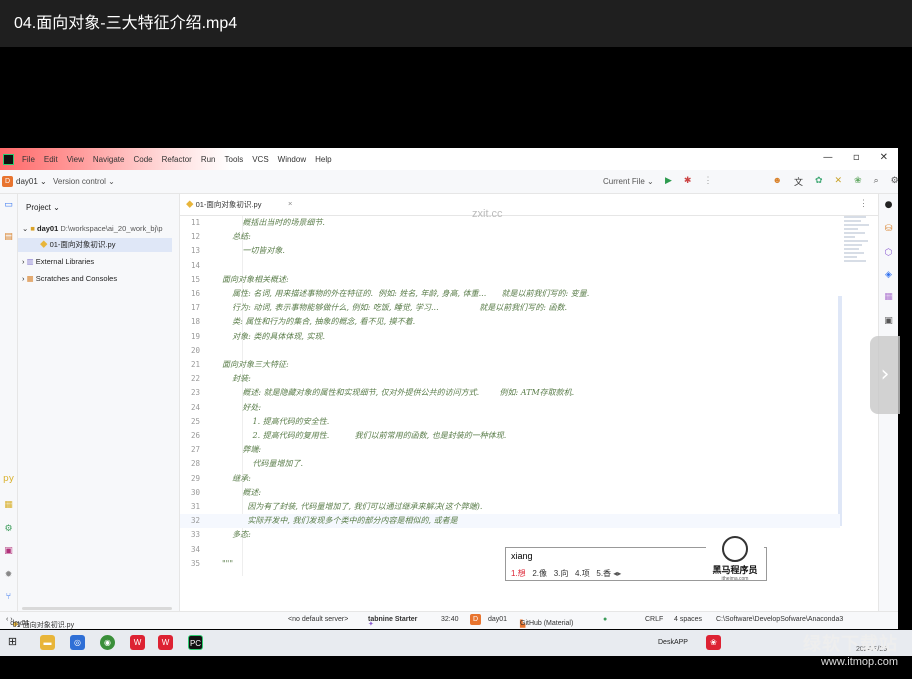 The image size is (912, 679). Describe the element at coordinates (510, 223) in the screenshot. I see `code-line: 11 概括出当时的场景细节.` at that location.